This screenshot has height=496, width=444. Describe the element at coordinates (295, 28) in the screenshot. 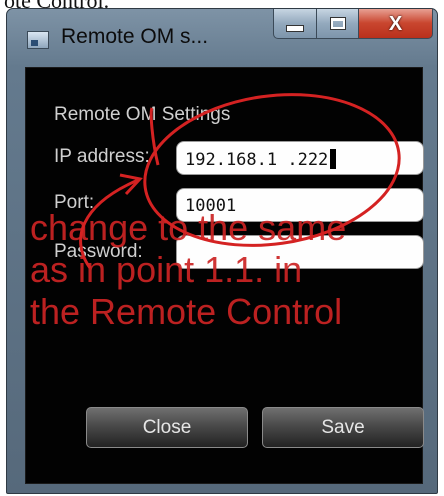

I see `minimize-icon` at that location.